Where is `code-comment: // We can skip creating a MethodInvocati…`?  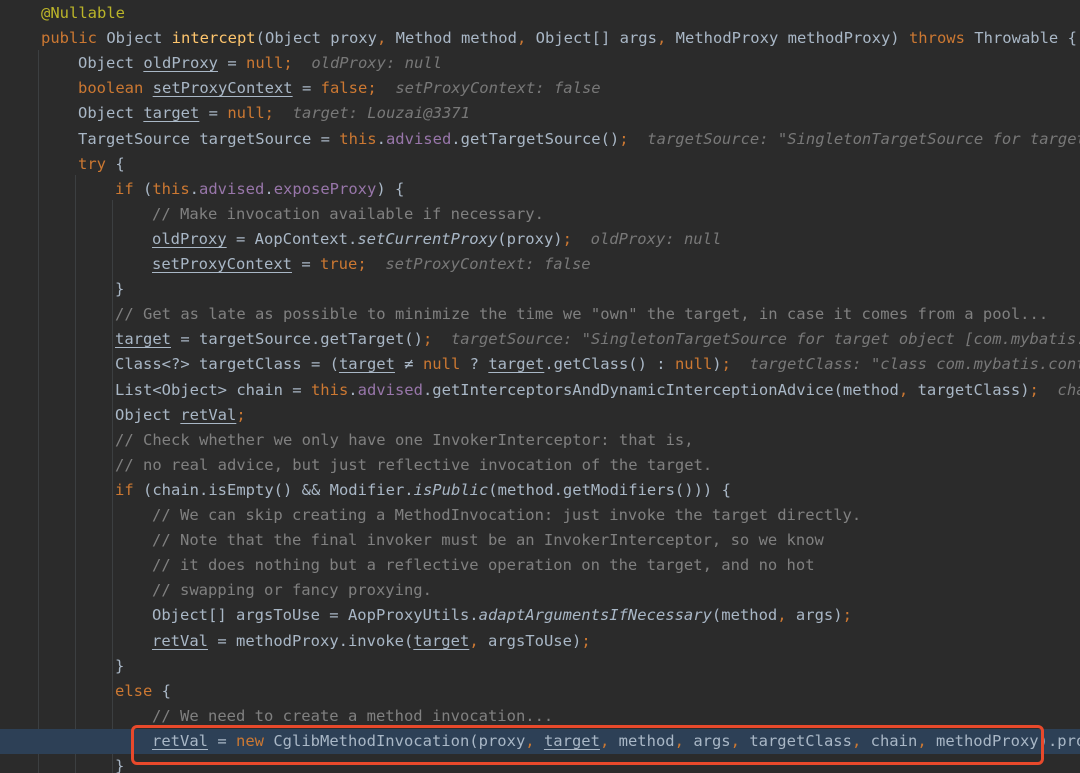
code-comment: // We can skip creating a MethodInvocati… is located at coordinates (507, 515).